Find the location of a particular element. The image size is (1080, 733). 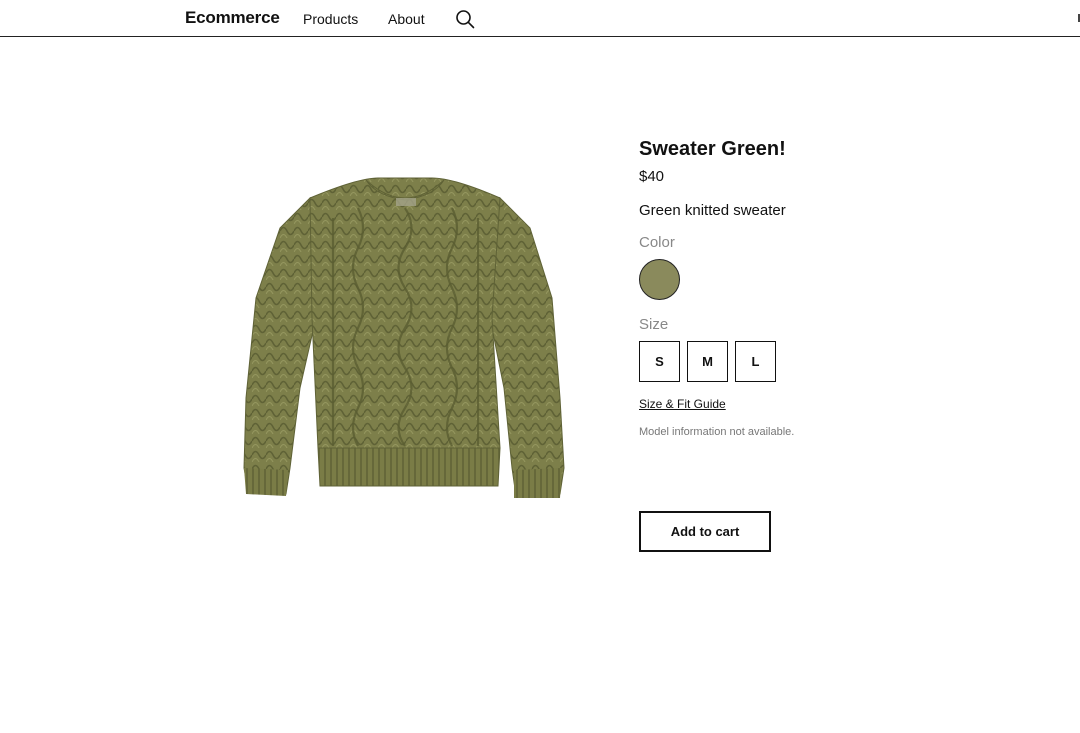

color-swatch-green is located at coordinates (659, 279).